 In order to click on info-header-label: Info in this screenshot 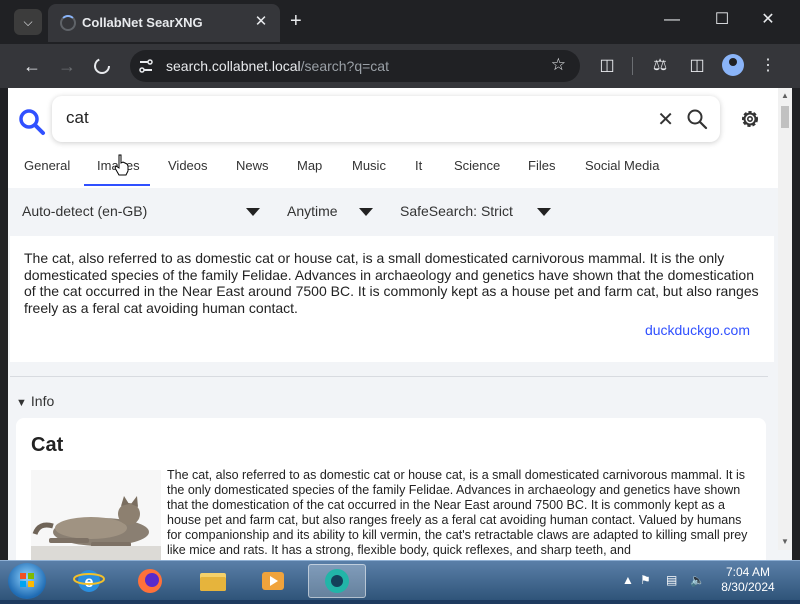, I will do `click(42, 401)`.